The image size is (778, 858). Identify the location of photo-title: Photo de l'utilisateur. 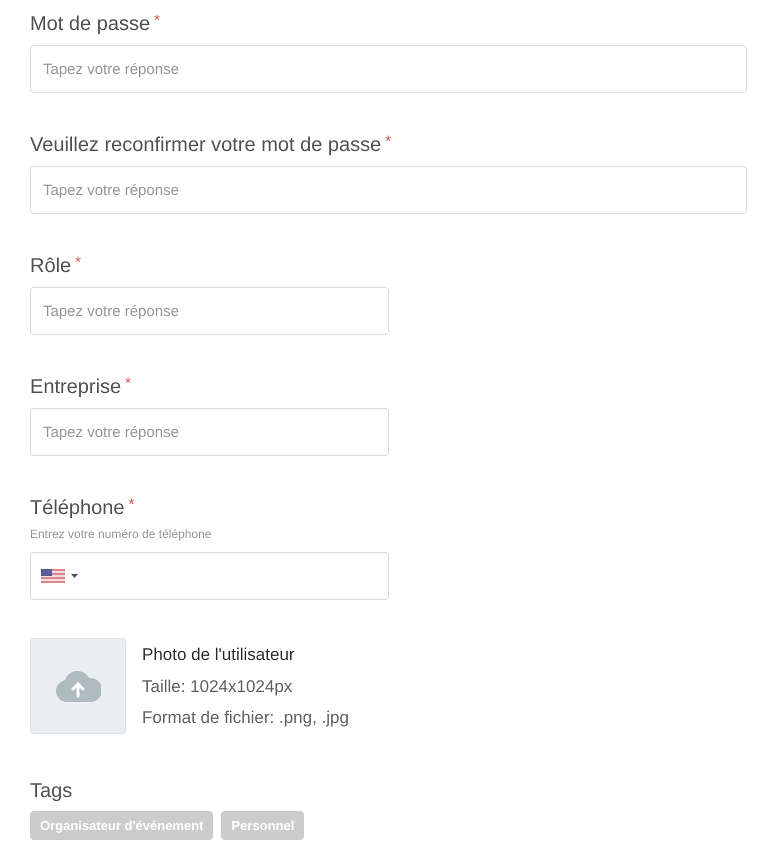
(219, 655).